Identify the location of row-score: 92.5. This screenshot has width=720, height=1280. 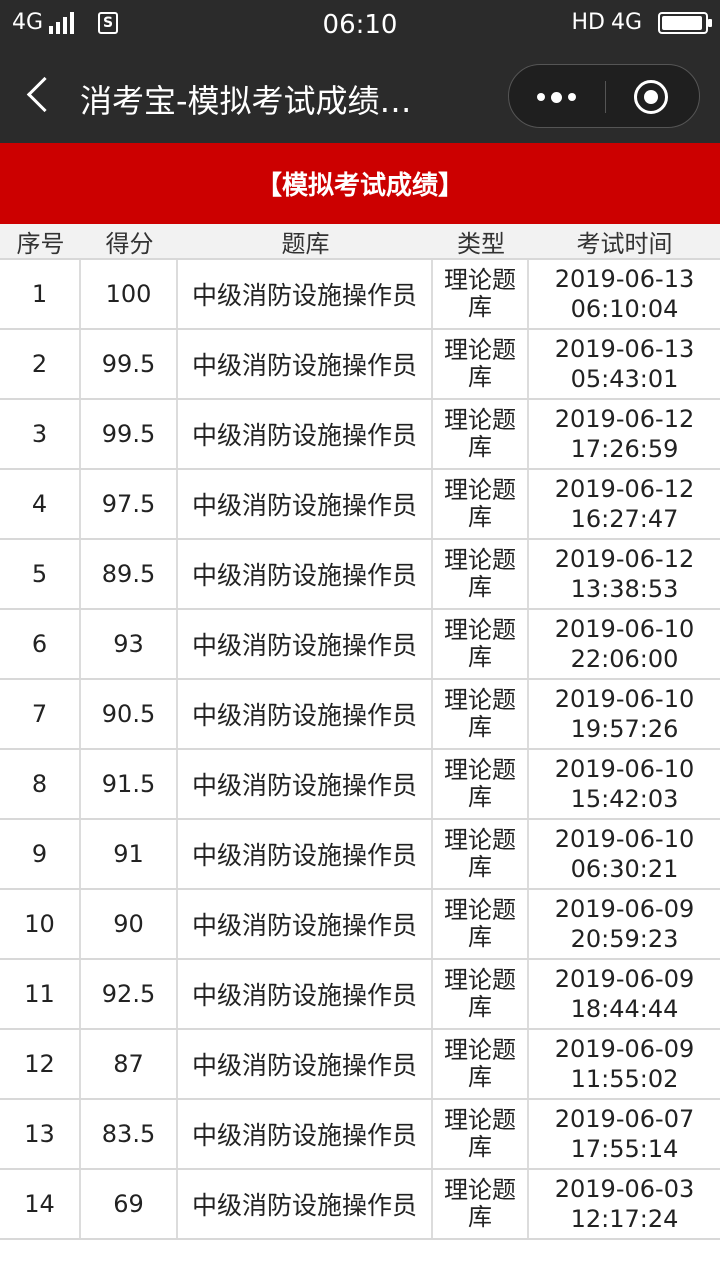
(129, 994).